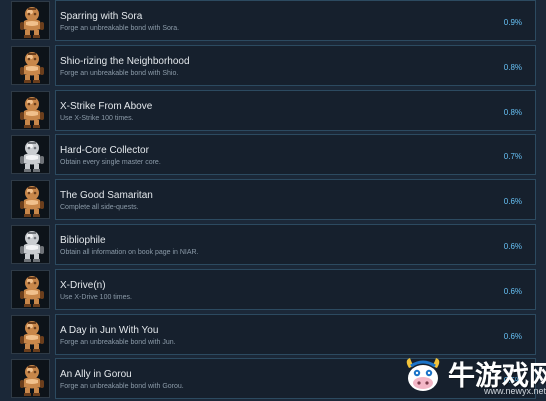 The width and height of the screenshot is (546, 401). I want to click on achievement-description: Use X-Strike 100 times., so click(97, 118).